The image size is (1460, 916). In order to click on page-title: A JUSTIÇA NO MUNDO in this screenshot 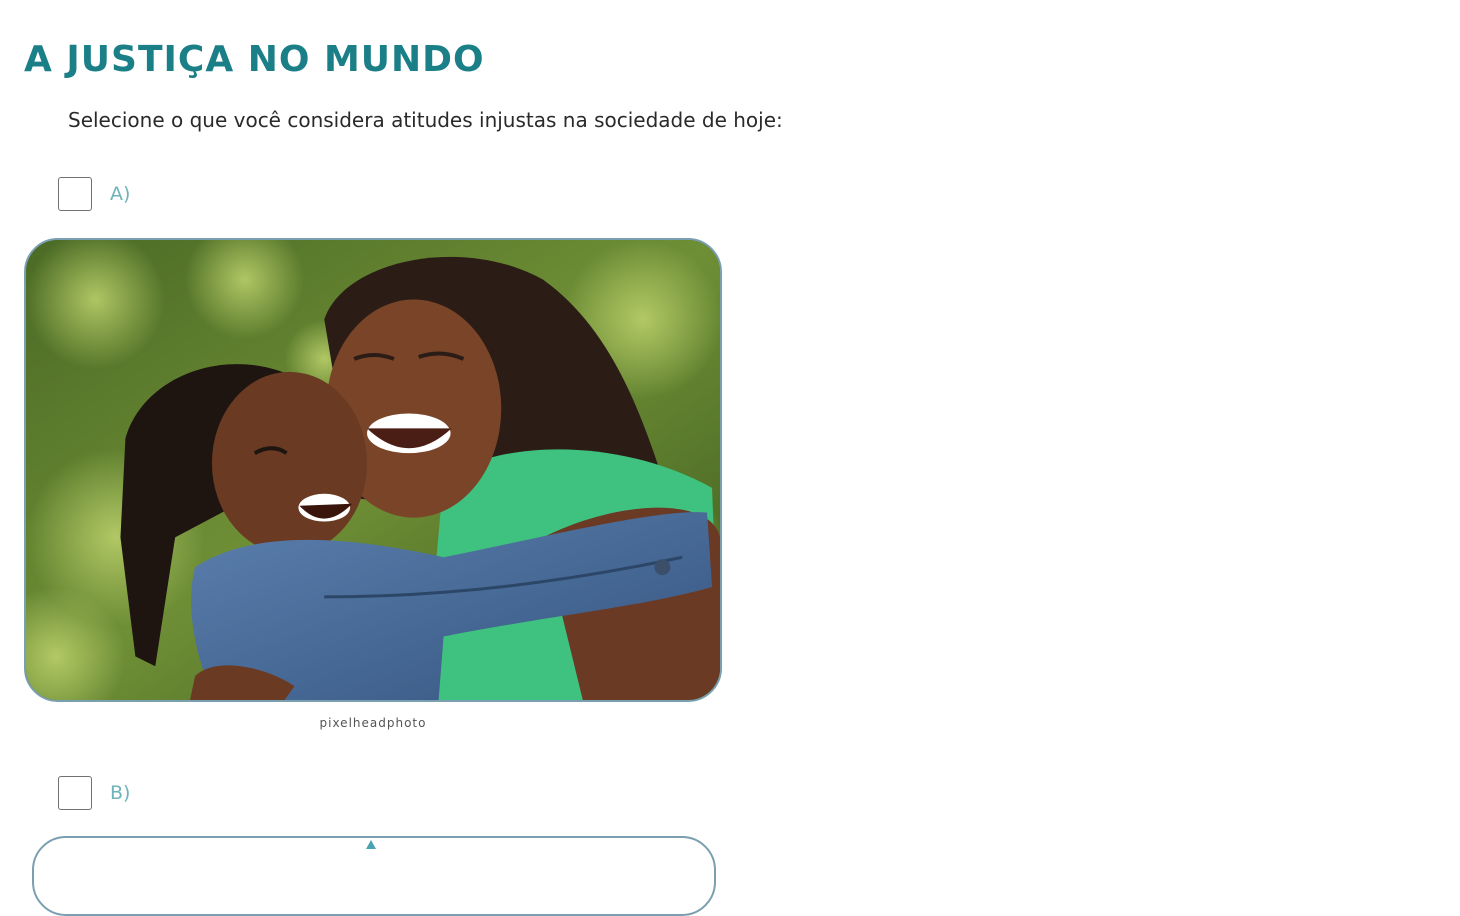, I will do `click(254, 59)`.